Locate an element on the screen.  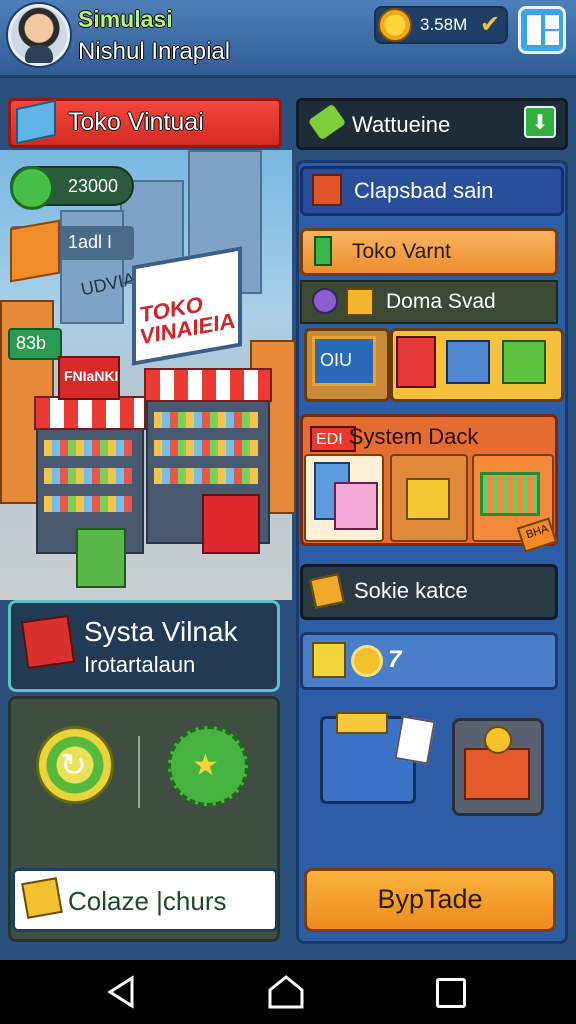
gear-icon is located at coordinates (325, 301).